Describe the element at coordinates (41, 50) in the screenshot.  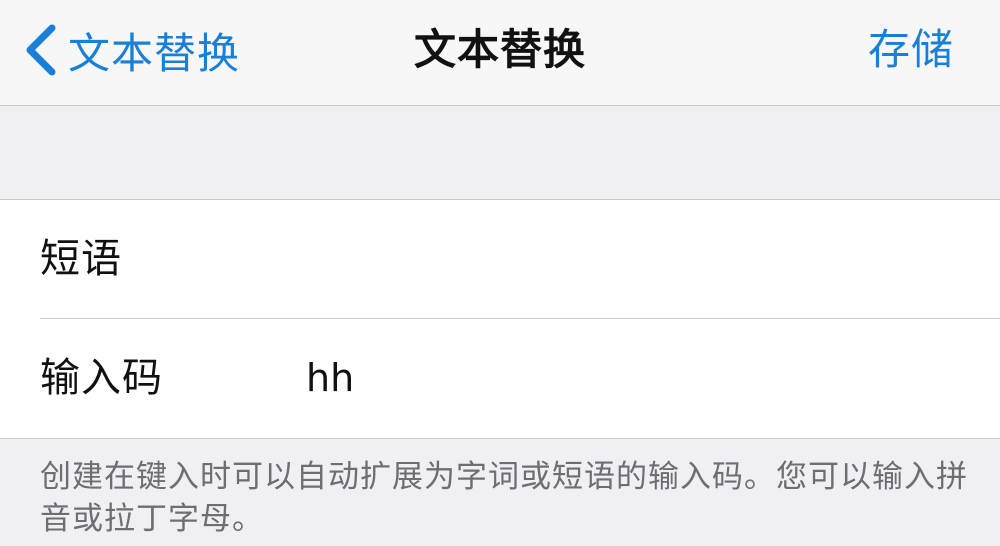
I see `chevron-left-icon` at that location.